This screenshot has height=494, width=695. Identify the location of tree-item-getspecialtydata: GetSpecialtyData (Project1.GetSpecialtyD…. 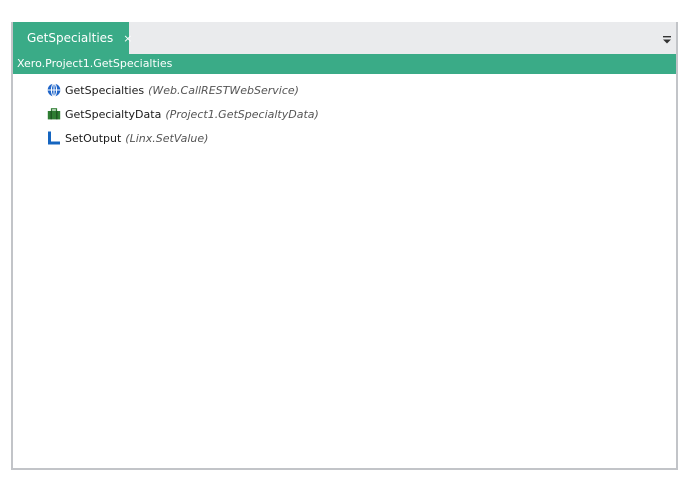
(361, 114).